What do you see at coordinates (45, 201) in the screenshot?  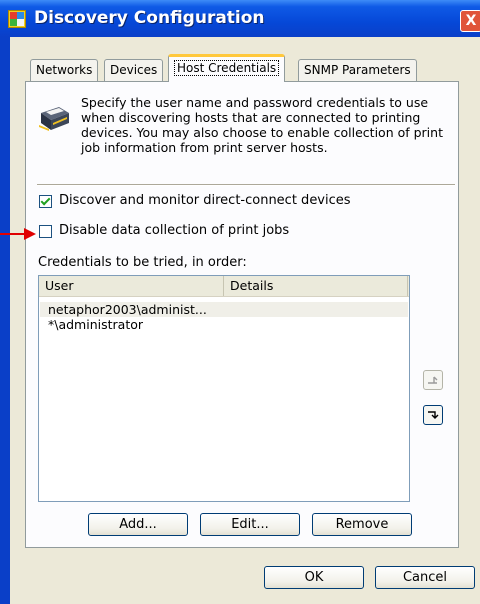 I see `discover-checkbox` at bounding box center [45, 201].